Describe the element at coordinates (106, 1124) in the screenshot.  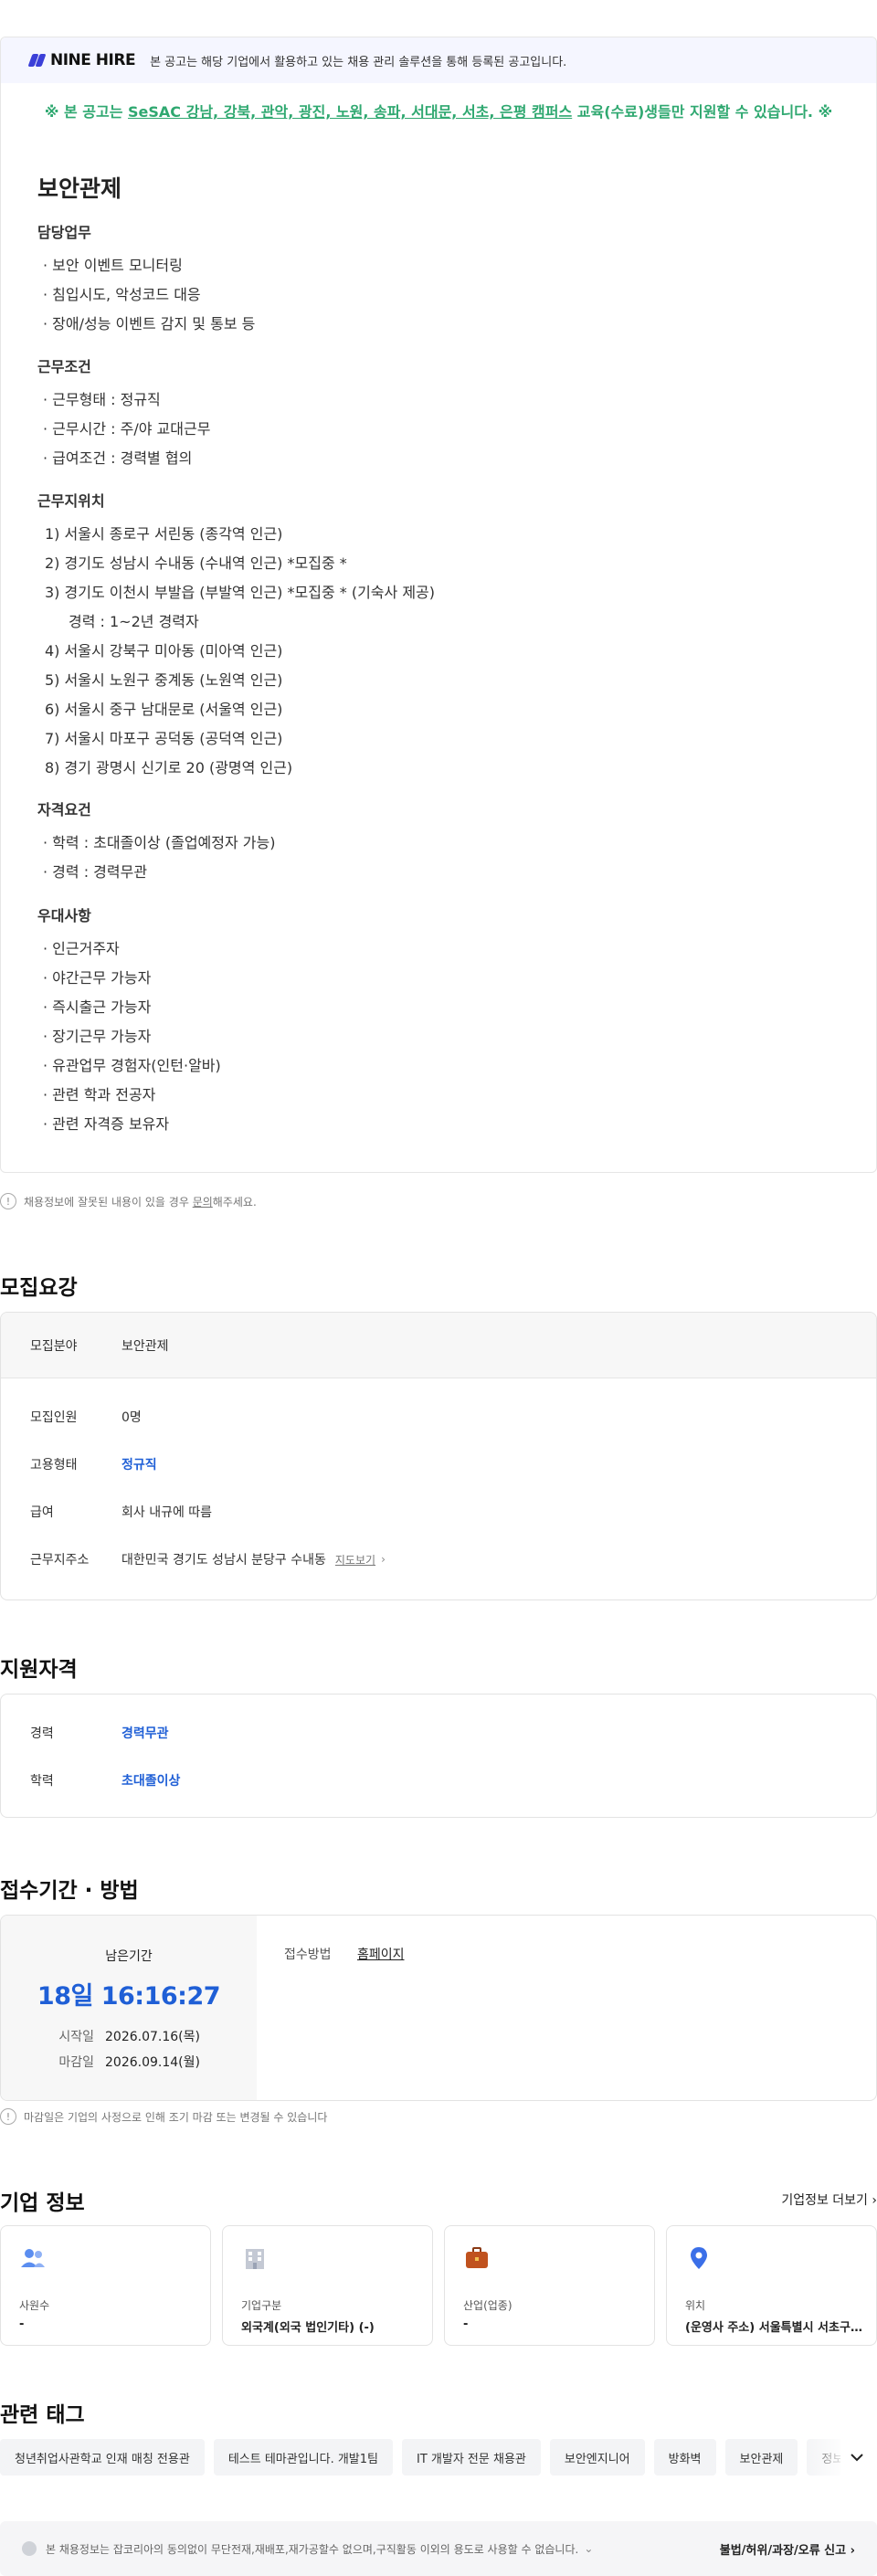
I see `preference-item: · 관련 자격증 보유자` at that location.